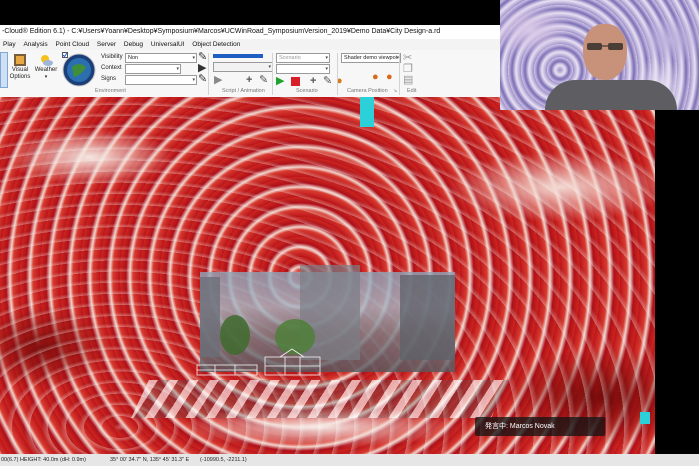  I want to click on status-xy: (-10990.5, -2211.1), so click(223, 460).